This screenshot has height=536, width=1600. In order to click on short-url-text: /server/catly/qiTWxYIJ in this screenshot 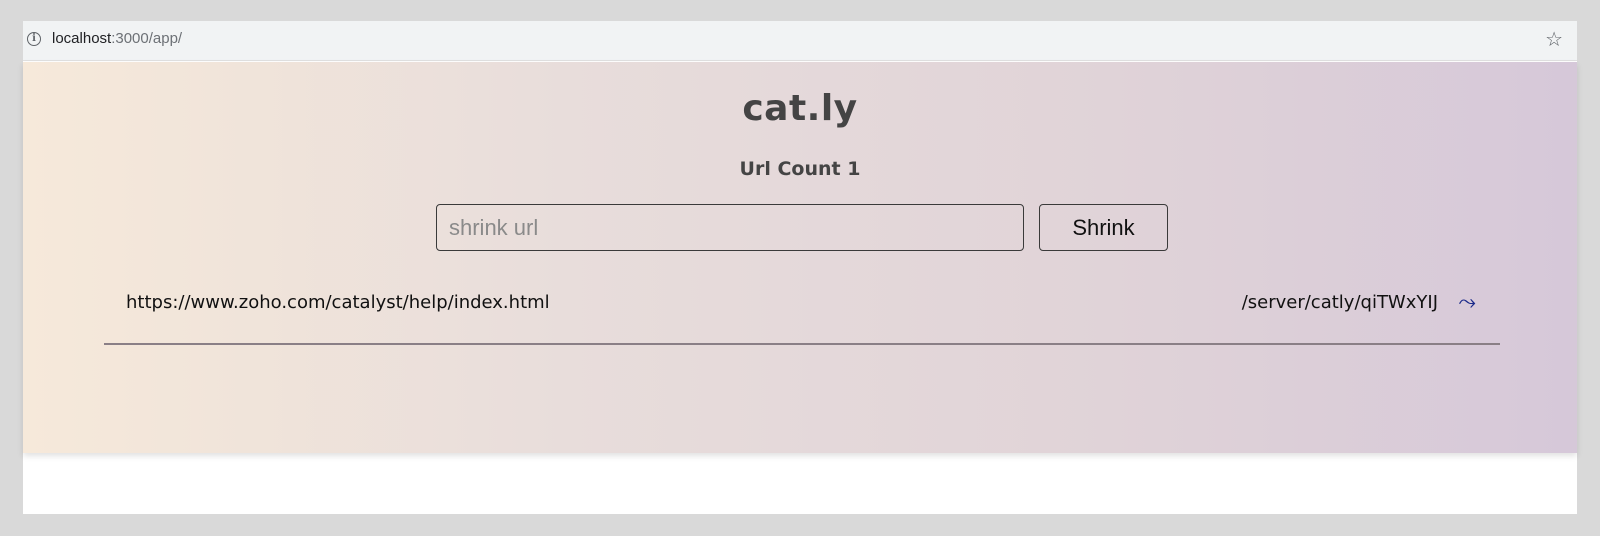, I will do `click(1339, 302)`.